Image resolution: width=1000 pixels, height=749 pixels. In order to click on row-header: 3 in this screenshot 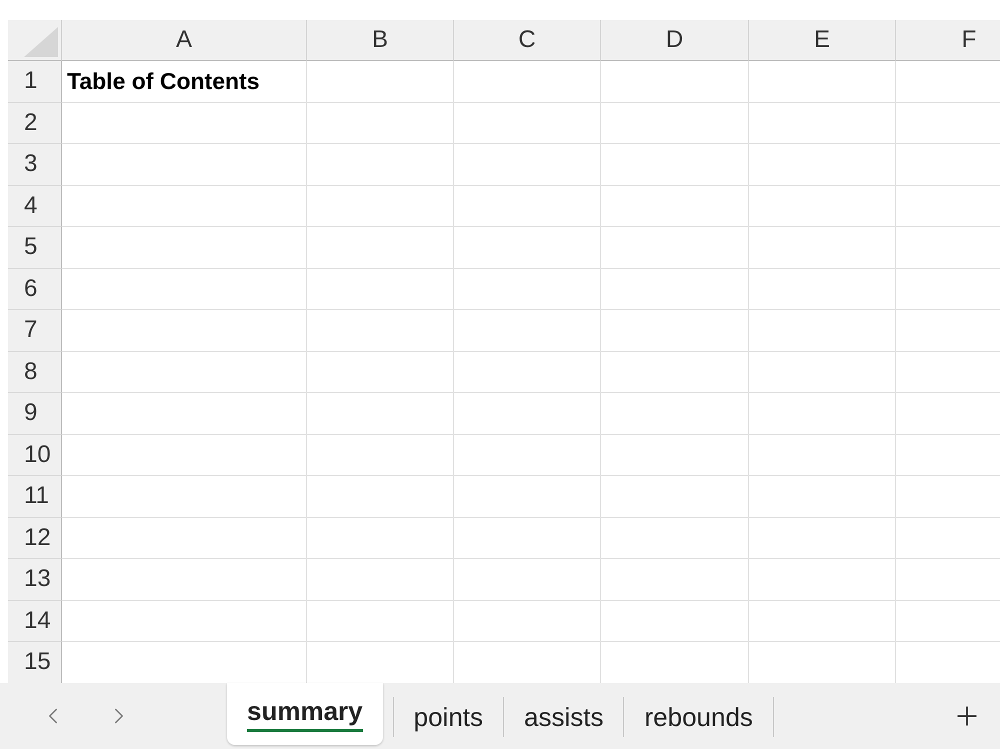, I will do `click(35, 165)`.